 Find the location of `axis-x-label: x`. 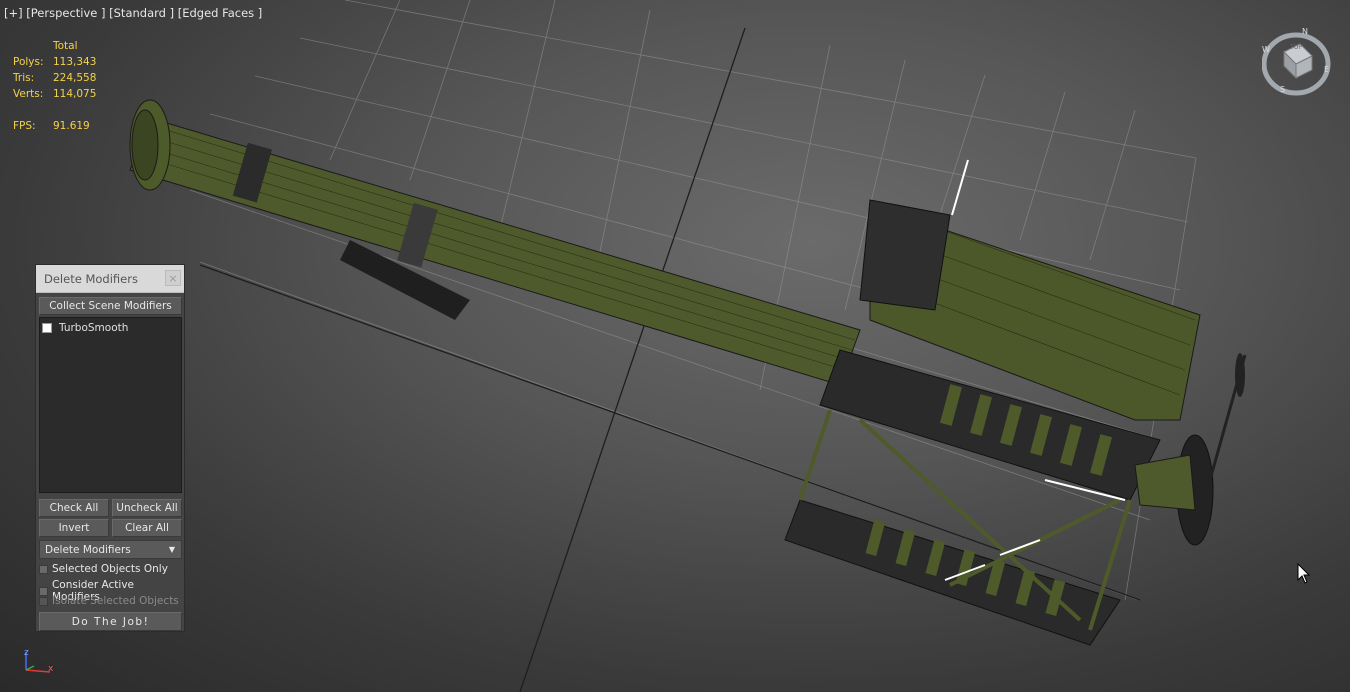

axis-x-label: x is located at coordinates (51, 669).